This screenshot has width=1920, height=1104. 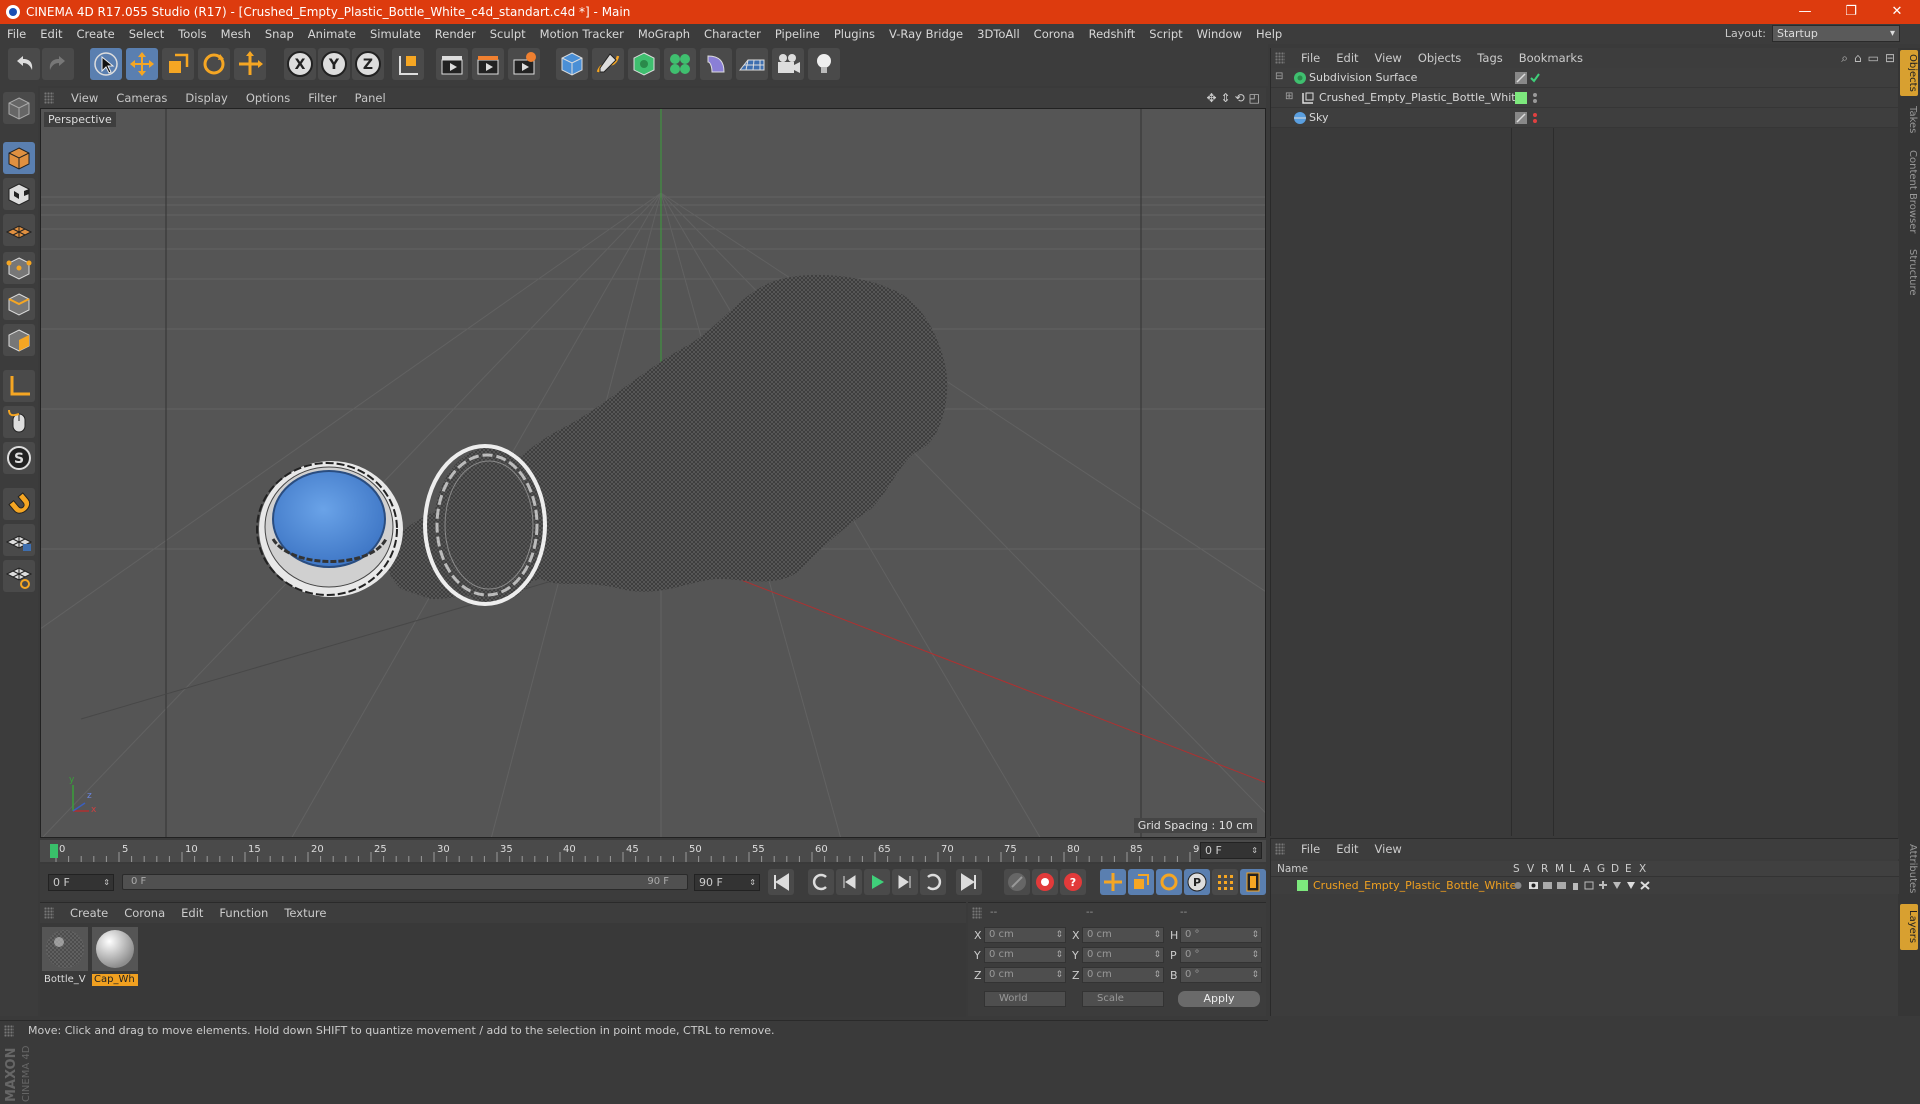 What do you see at coordinates (368, 64) in the screenshot?
I see `z-axis-lock-button: Z` at bounding box center [368, 64].